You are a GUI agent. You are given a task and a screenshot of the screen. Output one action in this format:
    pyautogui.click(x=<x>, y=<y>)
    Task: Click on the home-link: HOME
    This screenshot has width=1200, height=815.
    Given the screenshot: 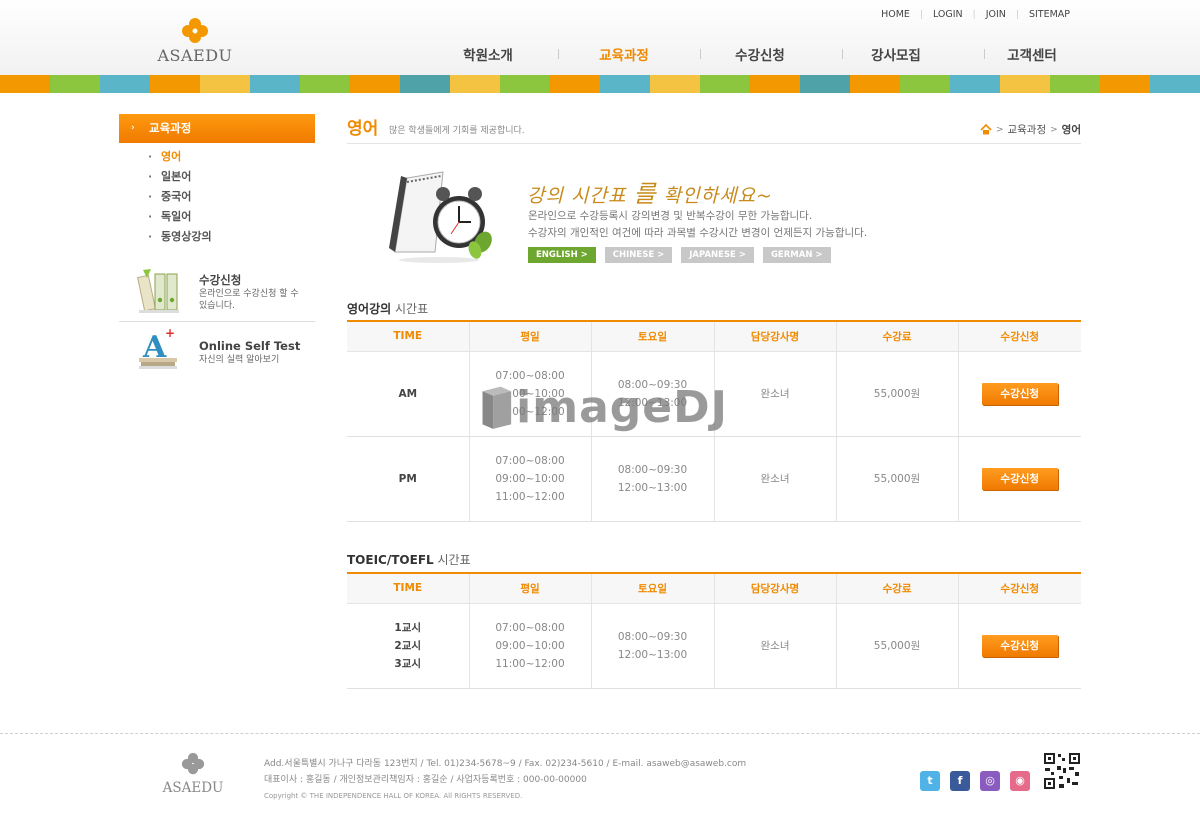 What is the action you would take?
    pyautogui.click(x=895, y=14)
    